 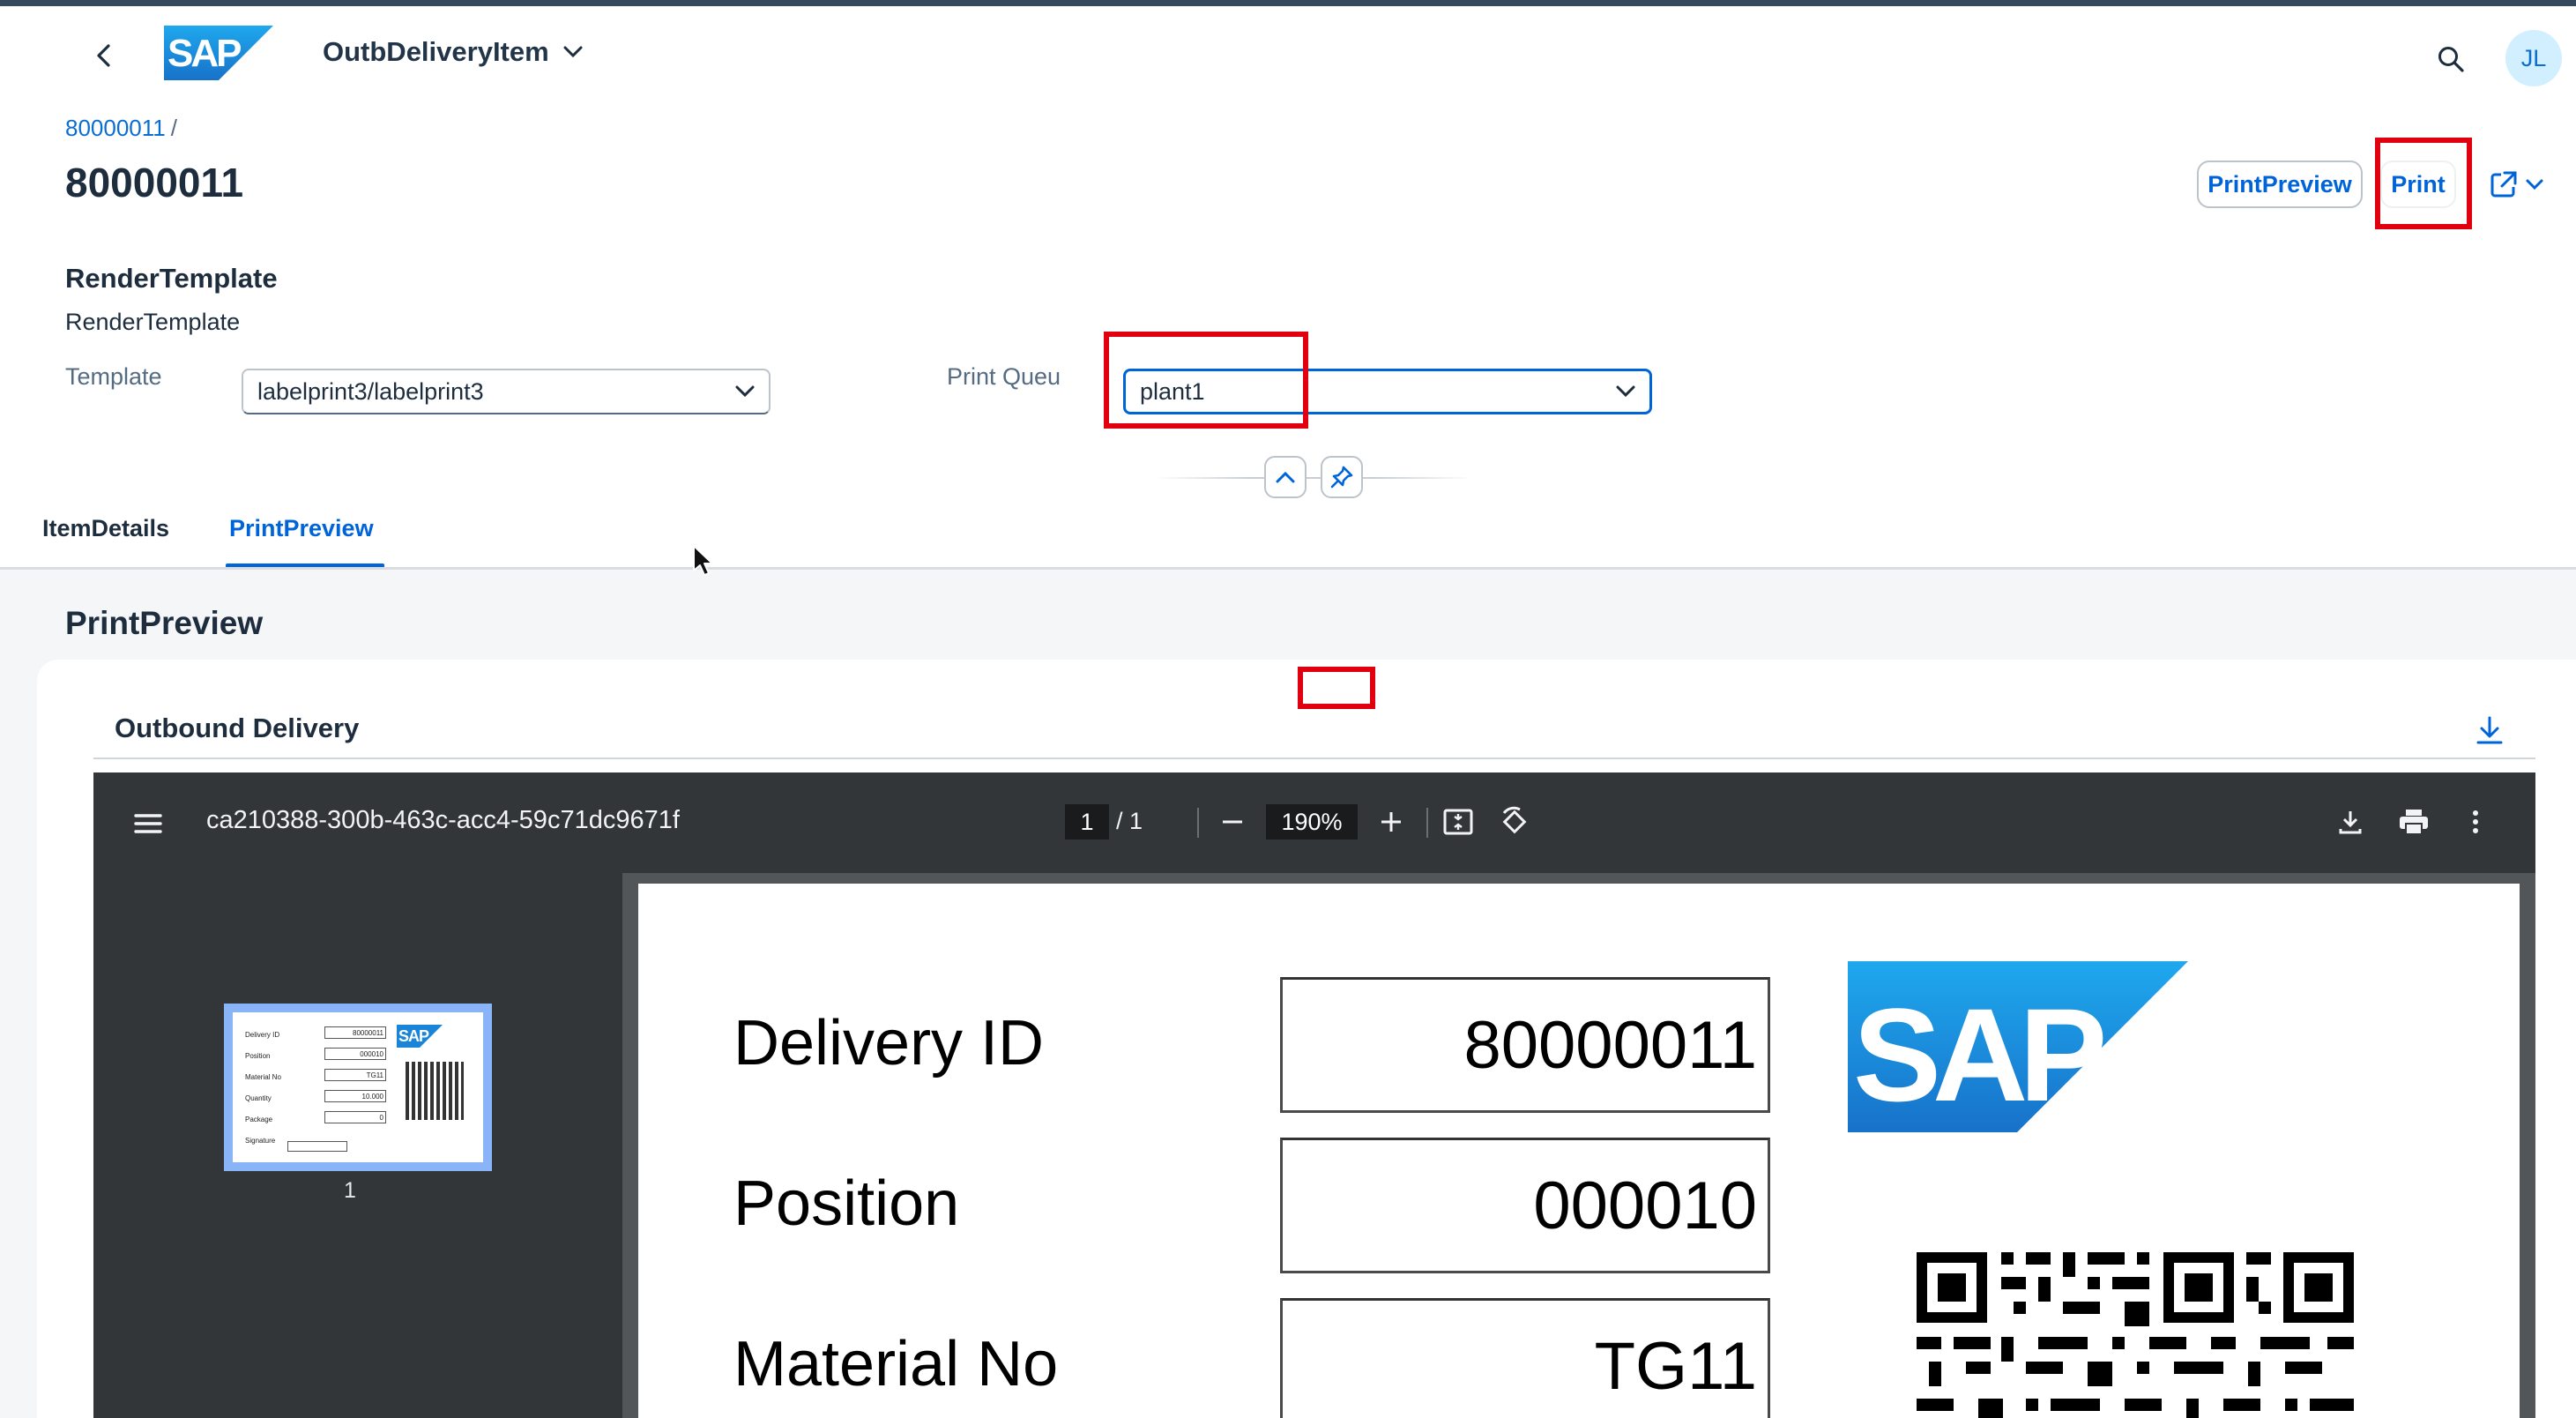 I want to click on fit-page-icon, so click(x=1458, y=822).